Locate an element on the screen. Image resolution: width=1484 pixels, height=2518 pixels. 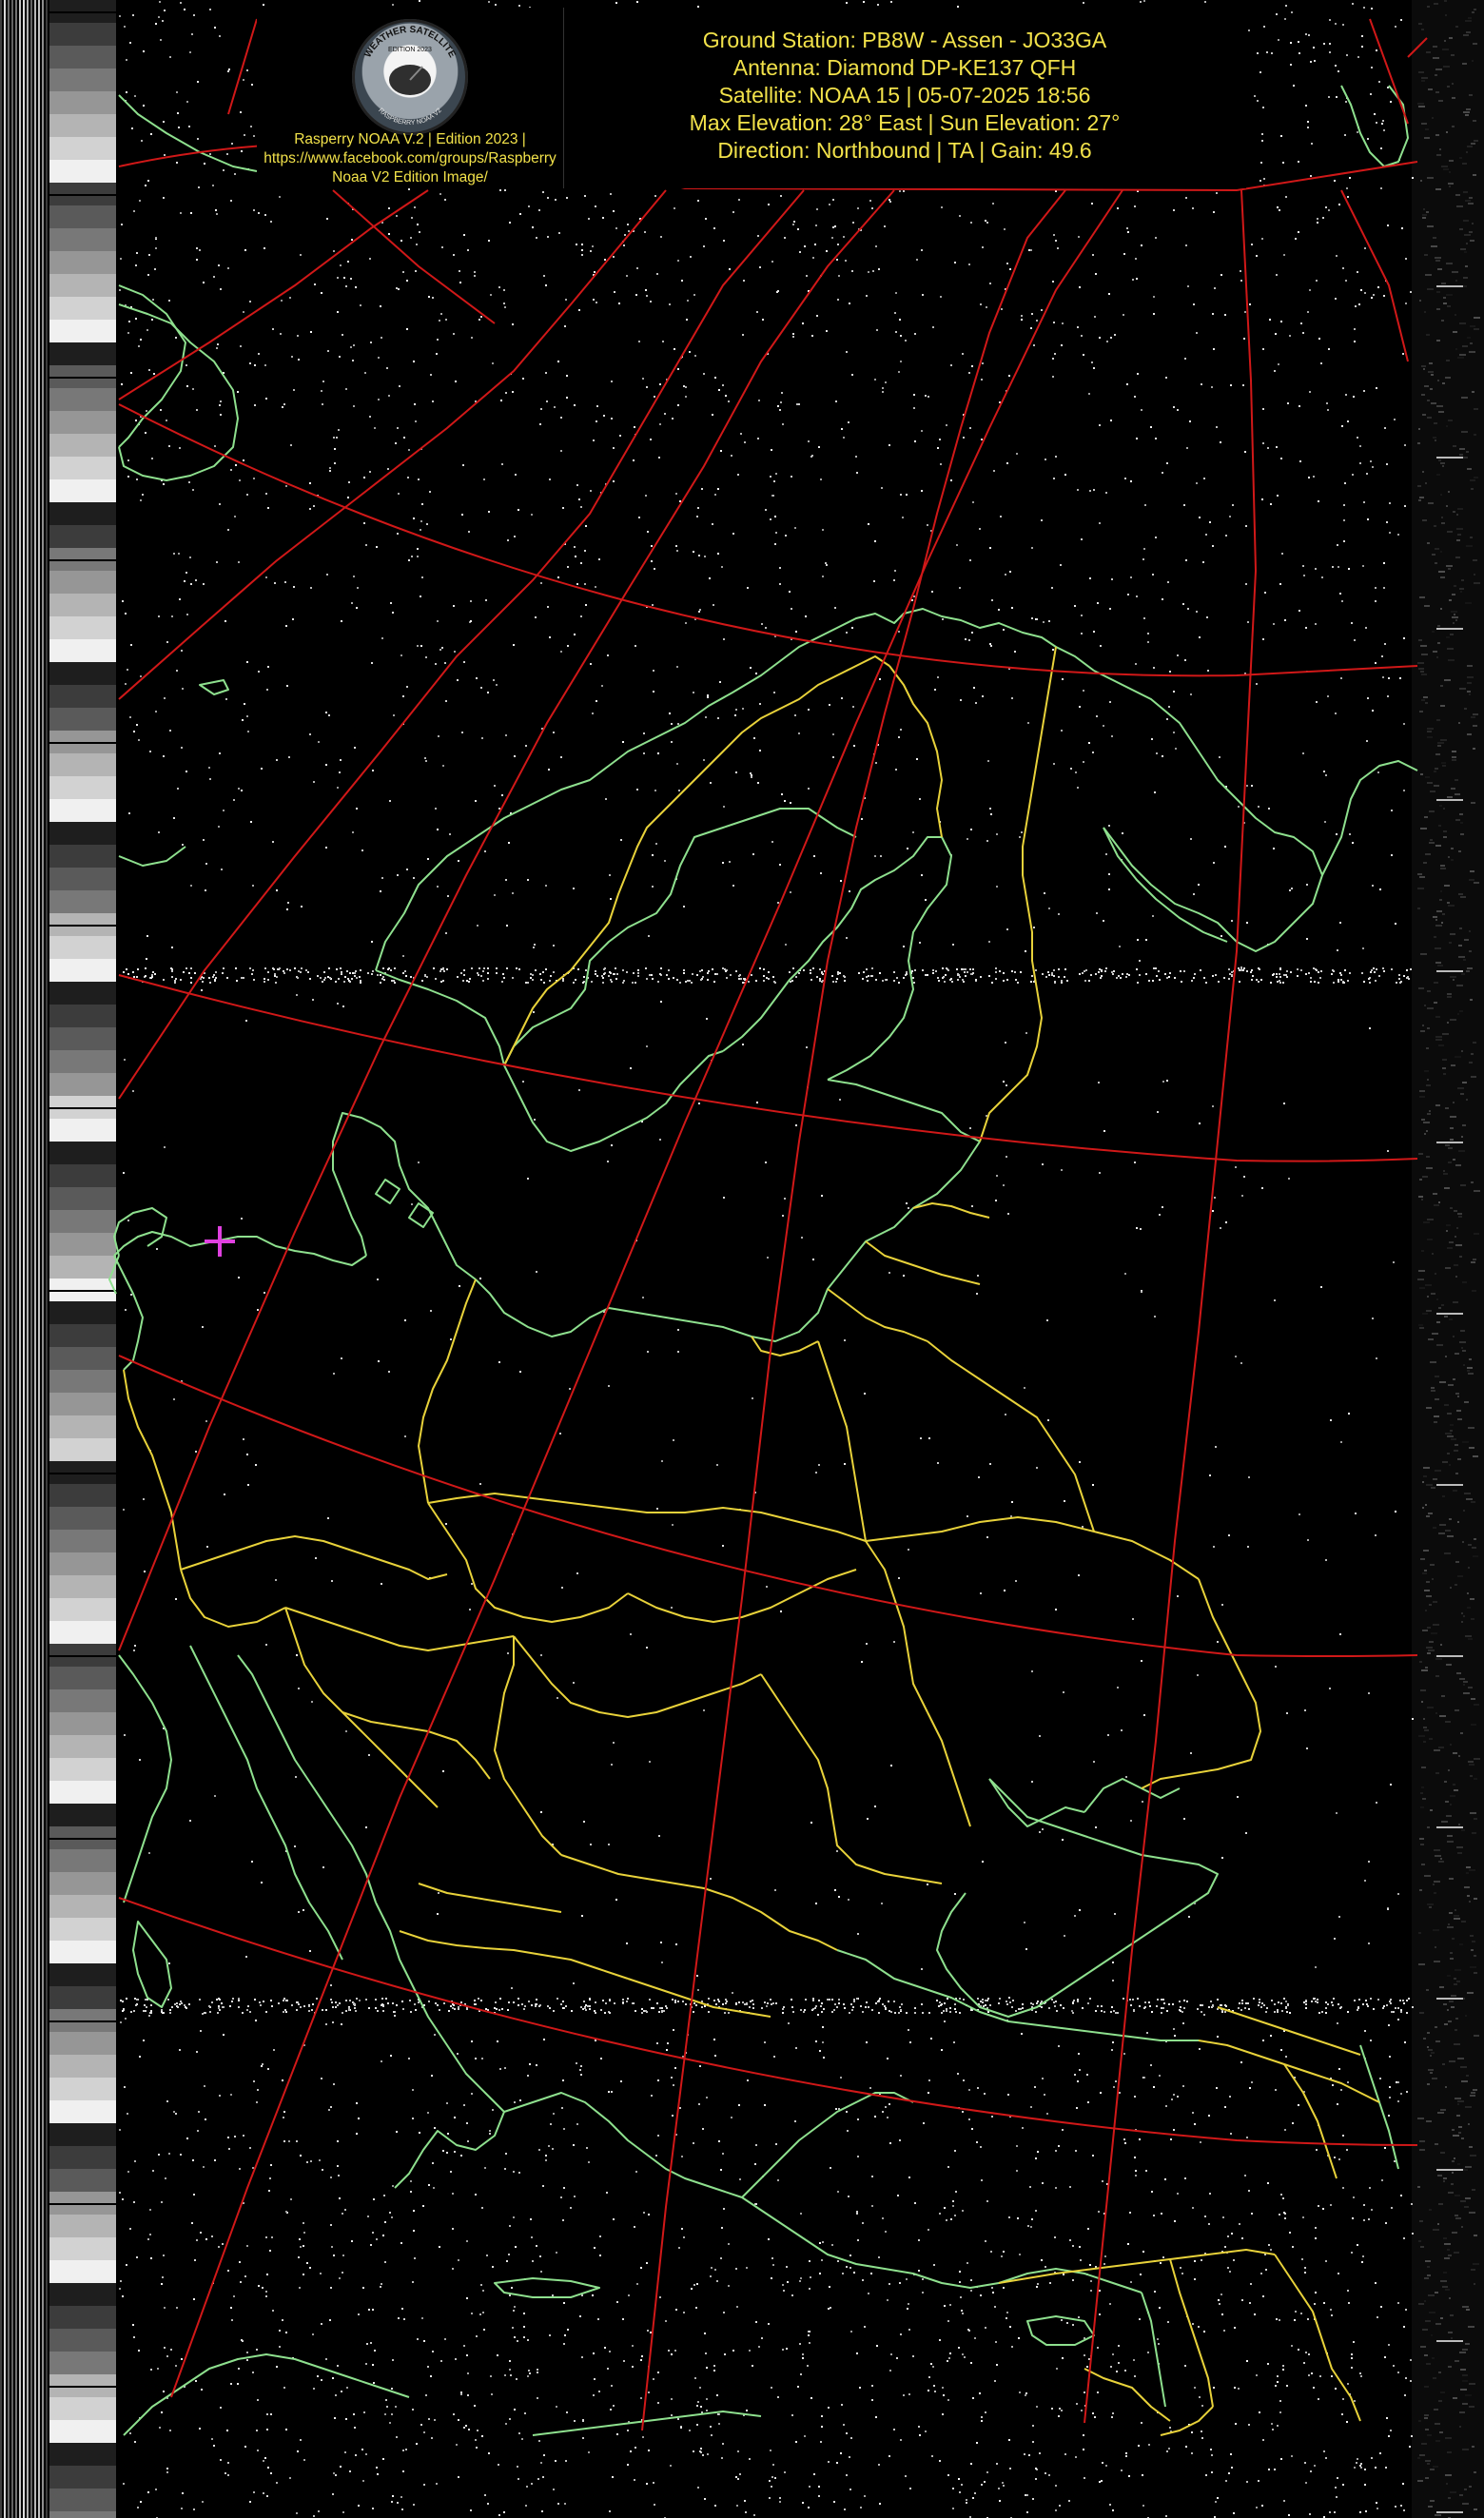
coastline-turkey-west is located at coordinates (827, 2145).